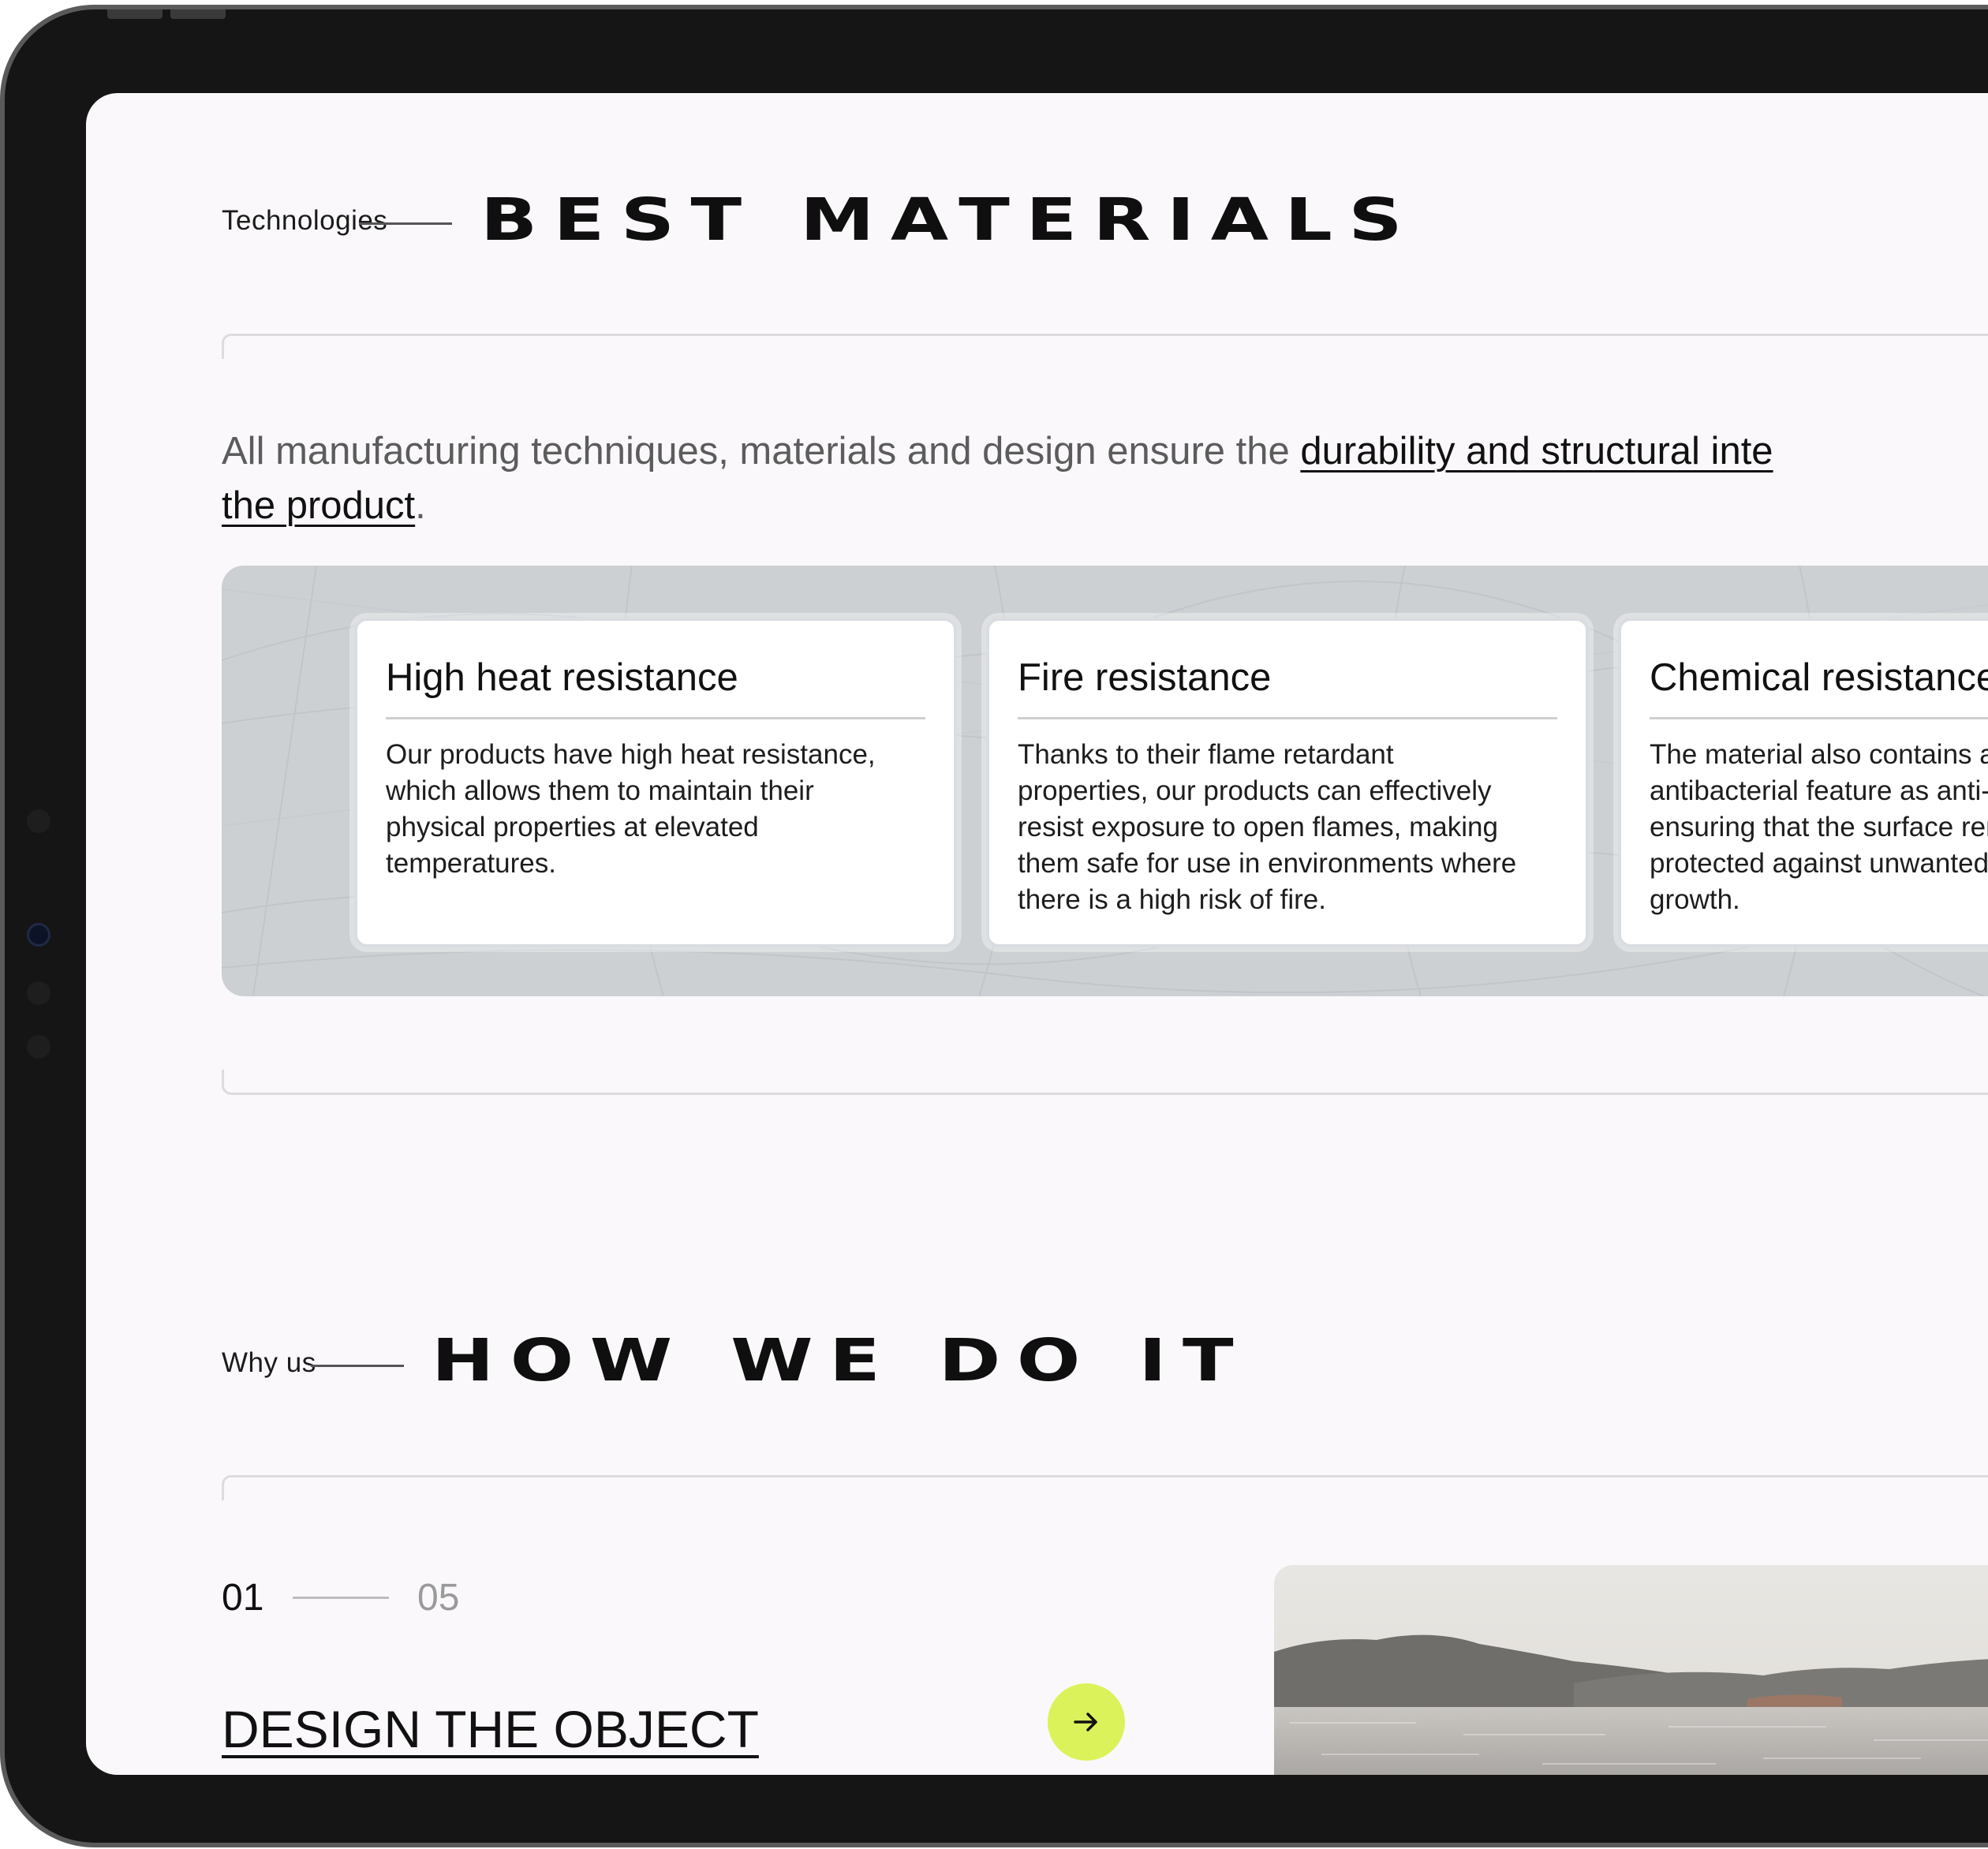 This screenshot has height=1849, width=1988. I want to click on card-line: Thanks to their flame retardant, so click(1206, 754).